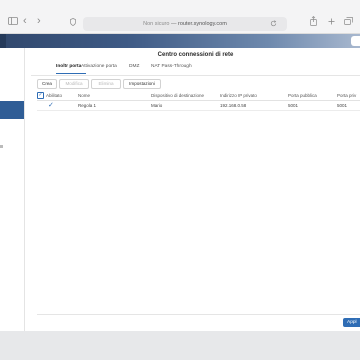  What do you see at coordinates (74, 84) in the screenshot?
I see `edit-button: Modifica` at bounding box center [74, 84].